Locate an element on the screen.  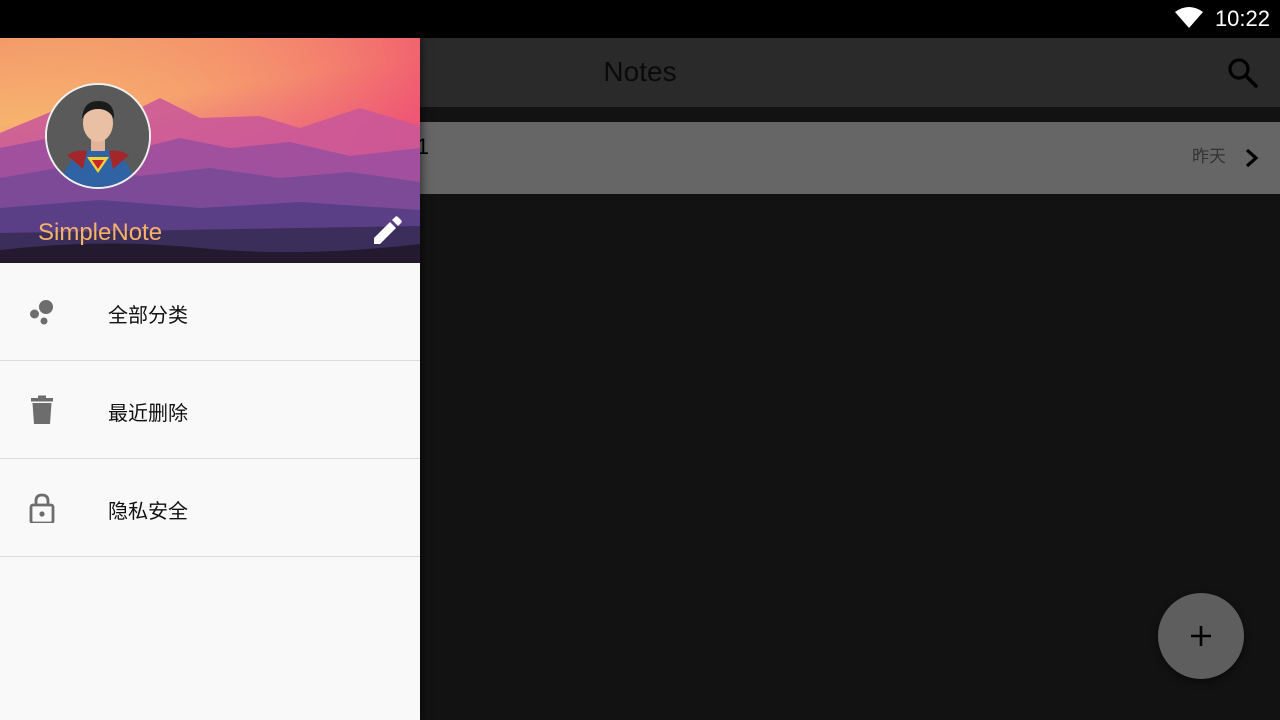
status-clock: 10:22 is located at coordinates (1242, 18).